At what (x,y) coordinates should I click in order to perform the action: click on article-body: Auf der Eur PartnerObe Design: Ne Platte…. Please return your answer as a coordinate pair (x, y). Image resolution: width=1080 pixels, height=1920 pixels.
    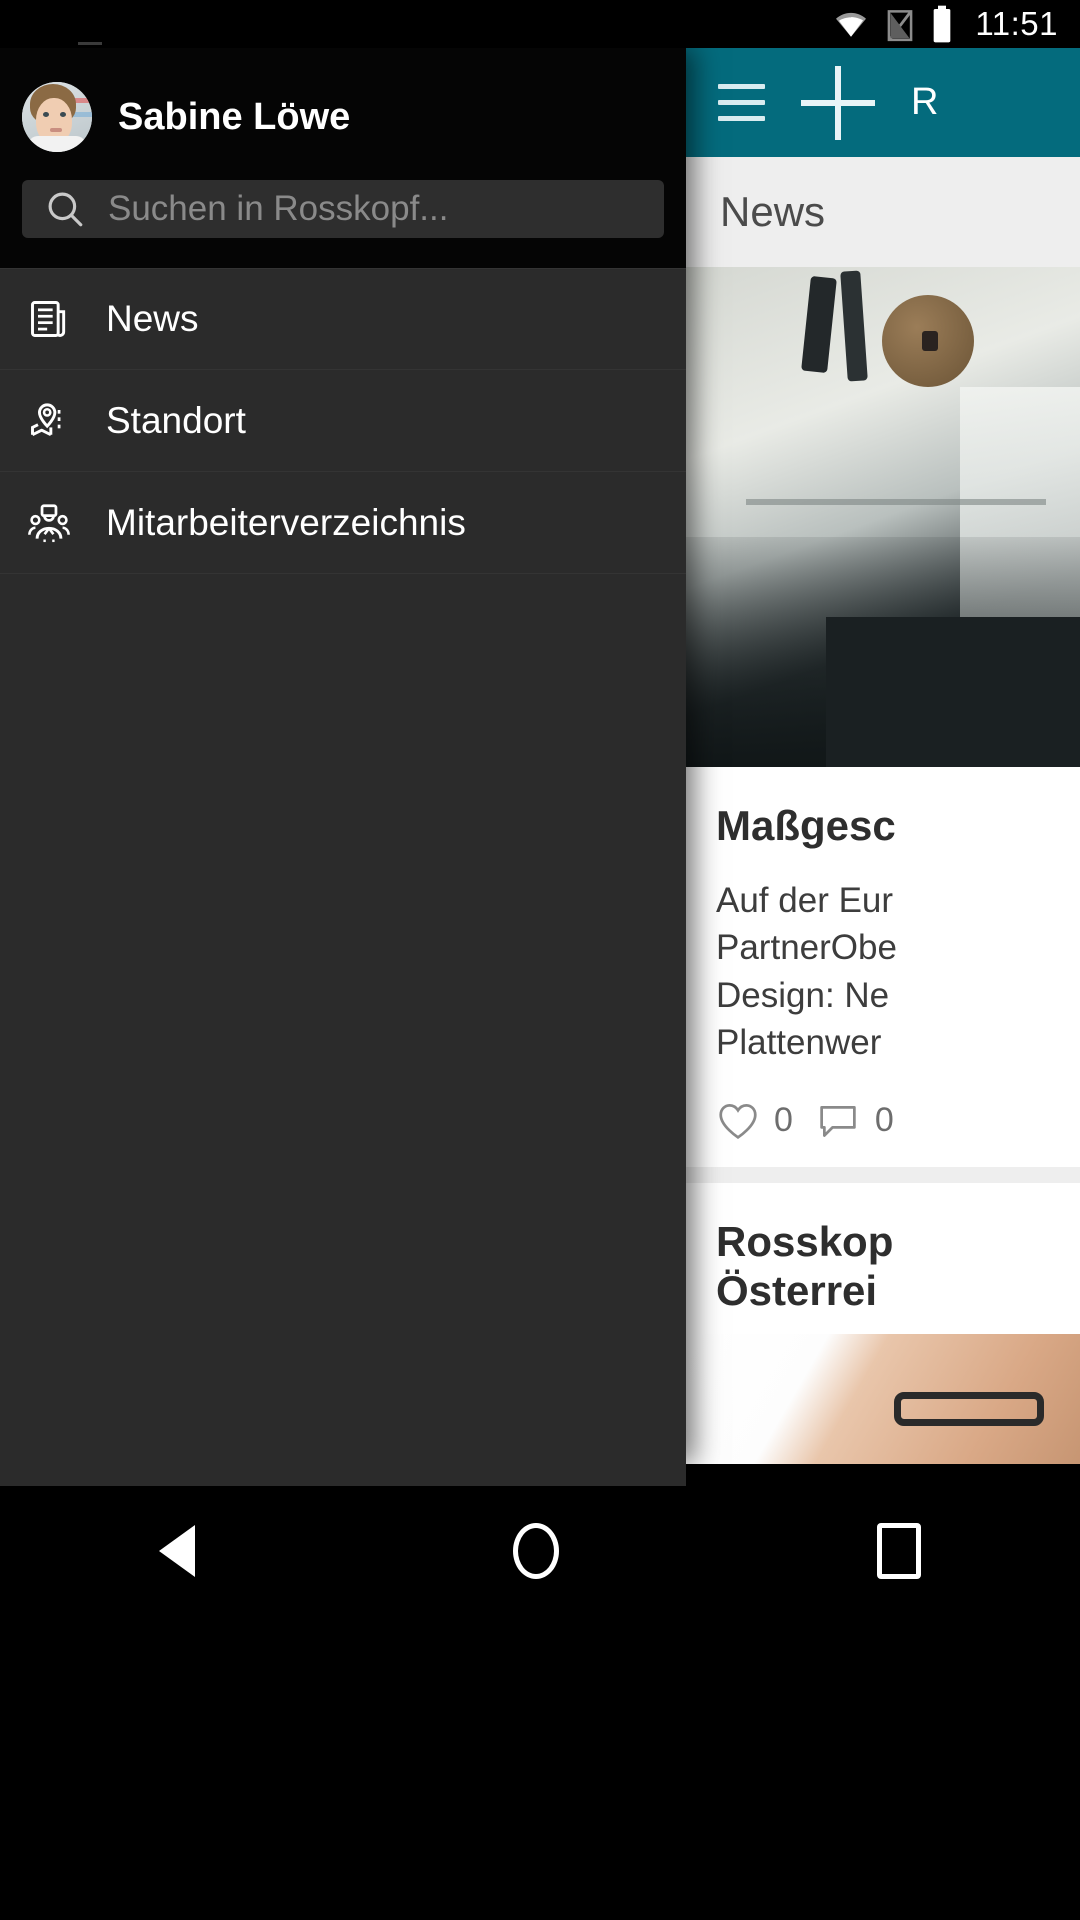
    Looking at the image, I should click on (883, 972).